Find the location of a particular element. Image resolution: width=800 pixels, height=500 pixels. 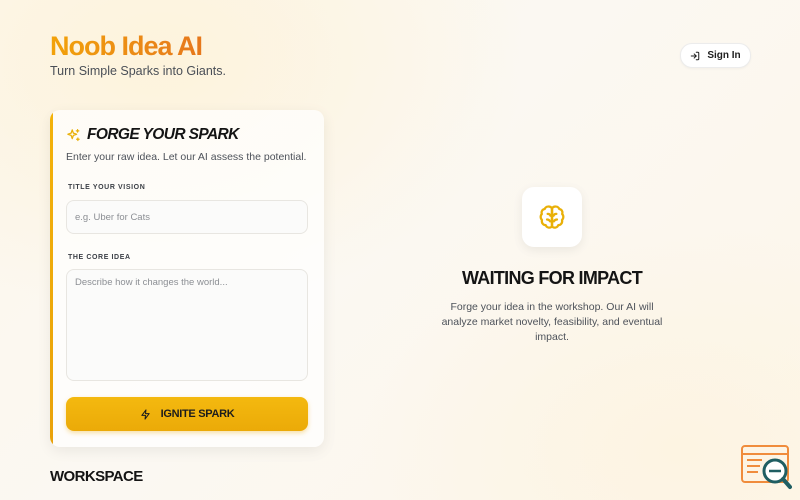

app-title: Noob Idea AI is located at coordinates (138, 46).